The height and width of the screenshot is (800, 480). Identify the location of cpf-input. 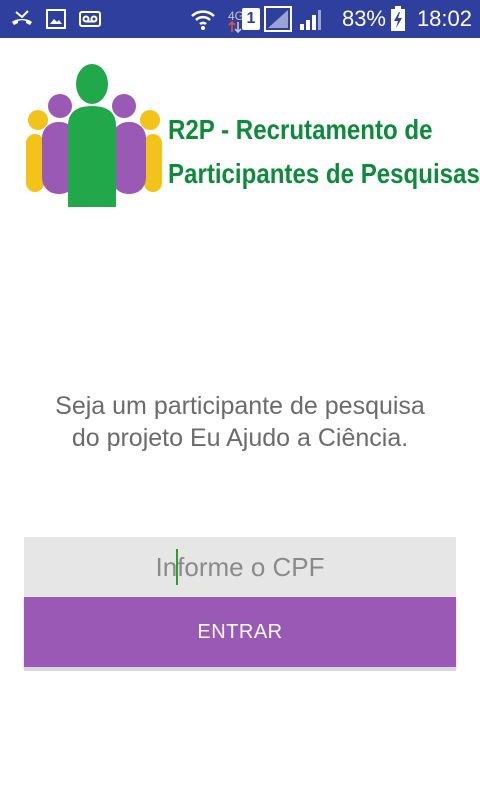
(240, 567).